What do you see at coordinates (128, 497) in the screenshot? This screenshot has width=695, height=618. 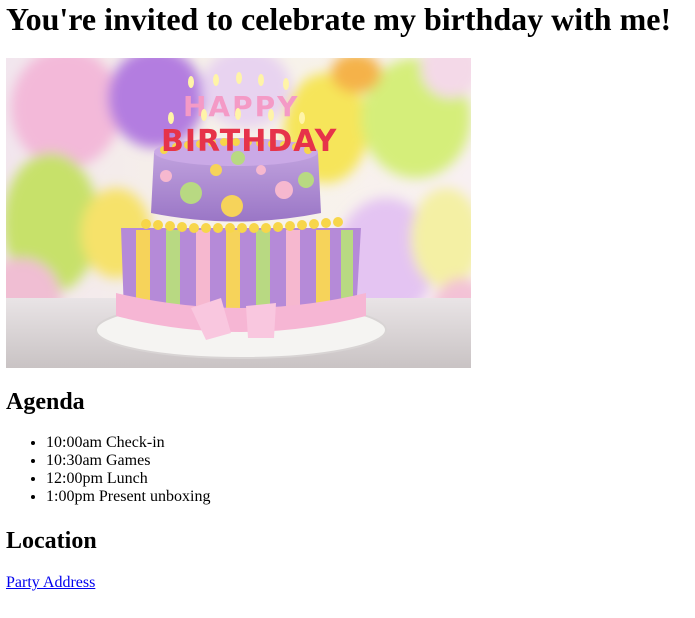 I see `agenda-item: 1:00pm Present unboxing` at bounding box center [128, 497].